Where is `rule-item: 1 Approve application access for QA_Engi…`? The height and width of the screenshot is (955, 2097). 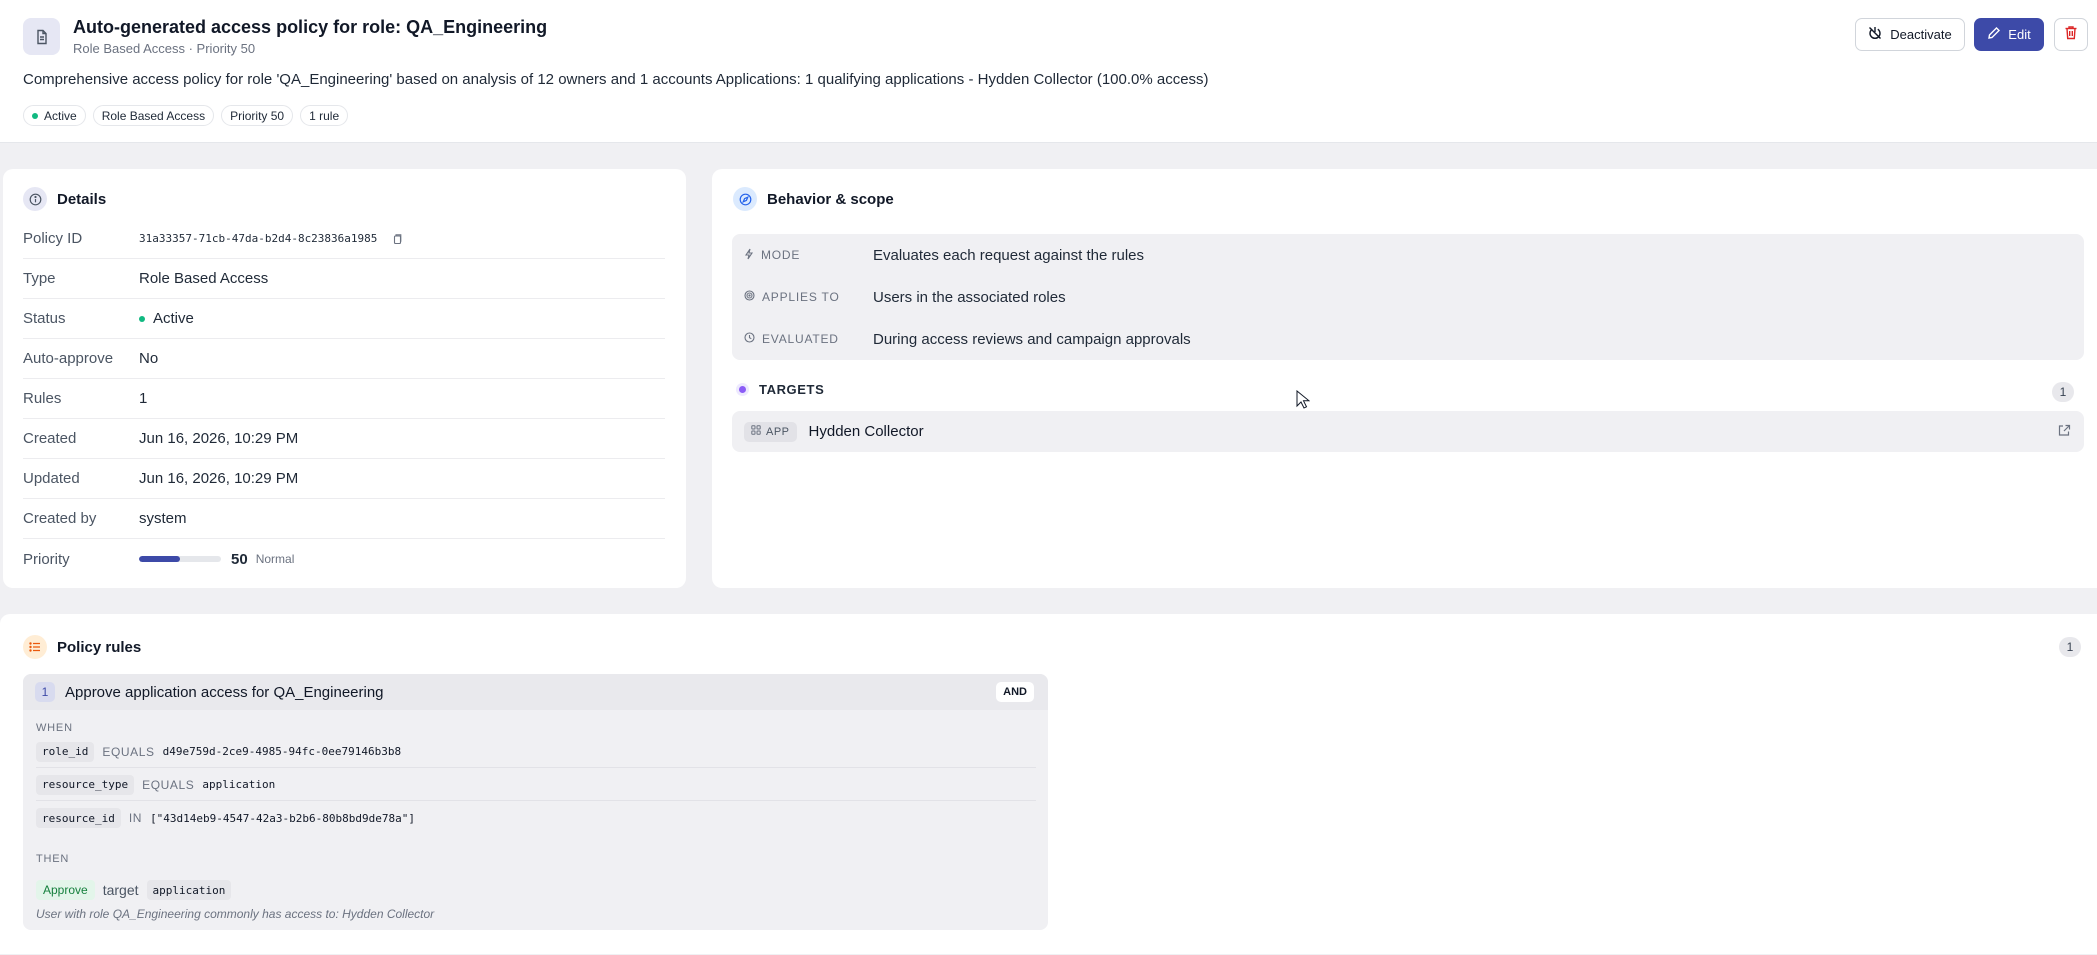 rule-item: 1 Approve application access for QA_Engi… is located at coordinates (535, 802).